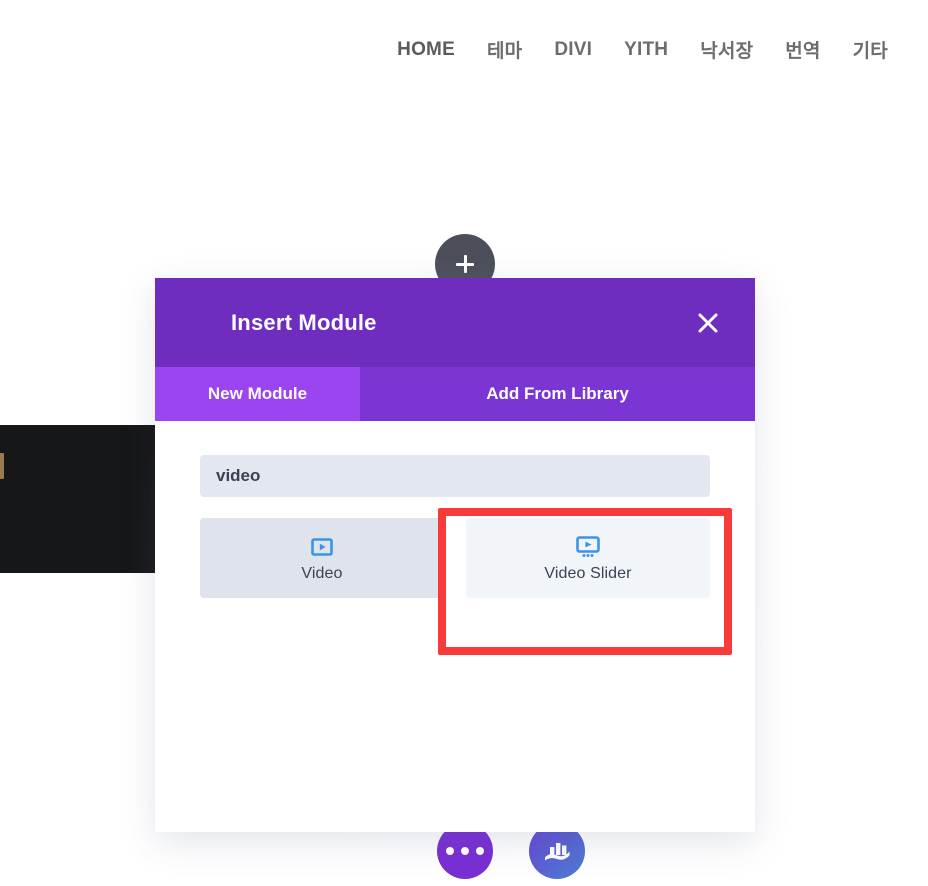 This screenshot has width=928, height=886. What do you see at coordinates (557, 852) in the screenshot?
I see `divi-logo-icon` at bounding box center [557, 852].